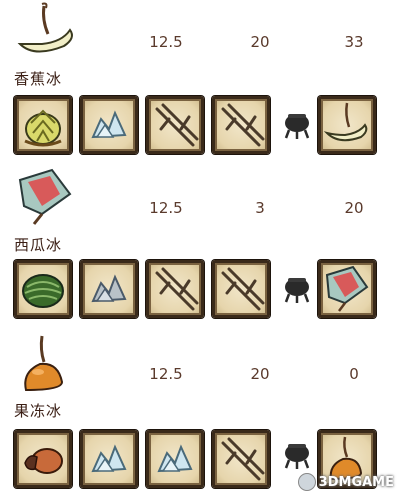  What do you see at coordinates (260, 208) in the screenshot?
I see `sanity-value: 3` at bounding box center [260, 208].